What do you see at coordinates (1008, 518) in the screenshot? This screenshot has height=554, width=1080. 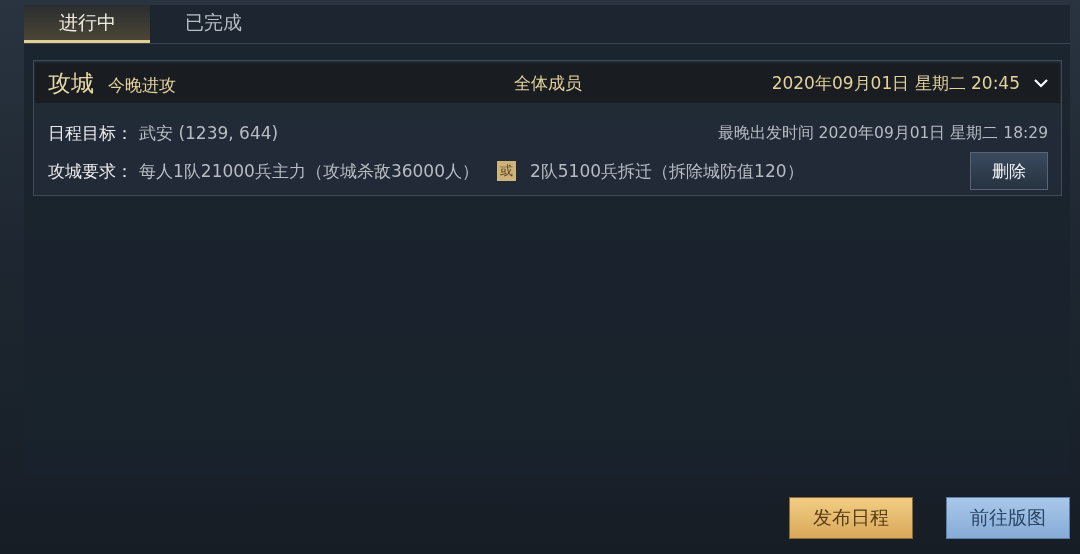 I see `action-button: 前往版图` at bounding box center [1008, 518].